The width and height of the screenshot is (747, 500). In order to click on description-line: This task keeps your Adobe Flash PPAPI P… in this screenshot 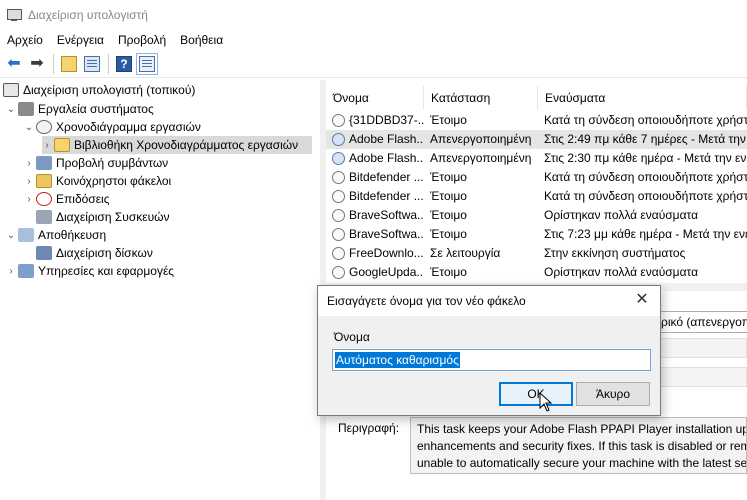, I will do `click(581, 429)`.